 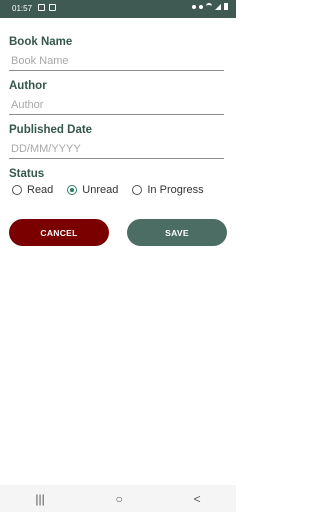 What do you see at coordinates (51, 130) in the screenshot?
I see `published-date-label: Published Date` at bounding box center [51, 130].